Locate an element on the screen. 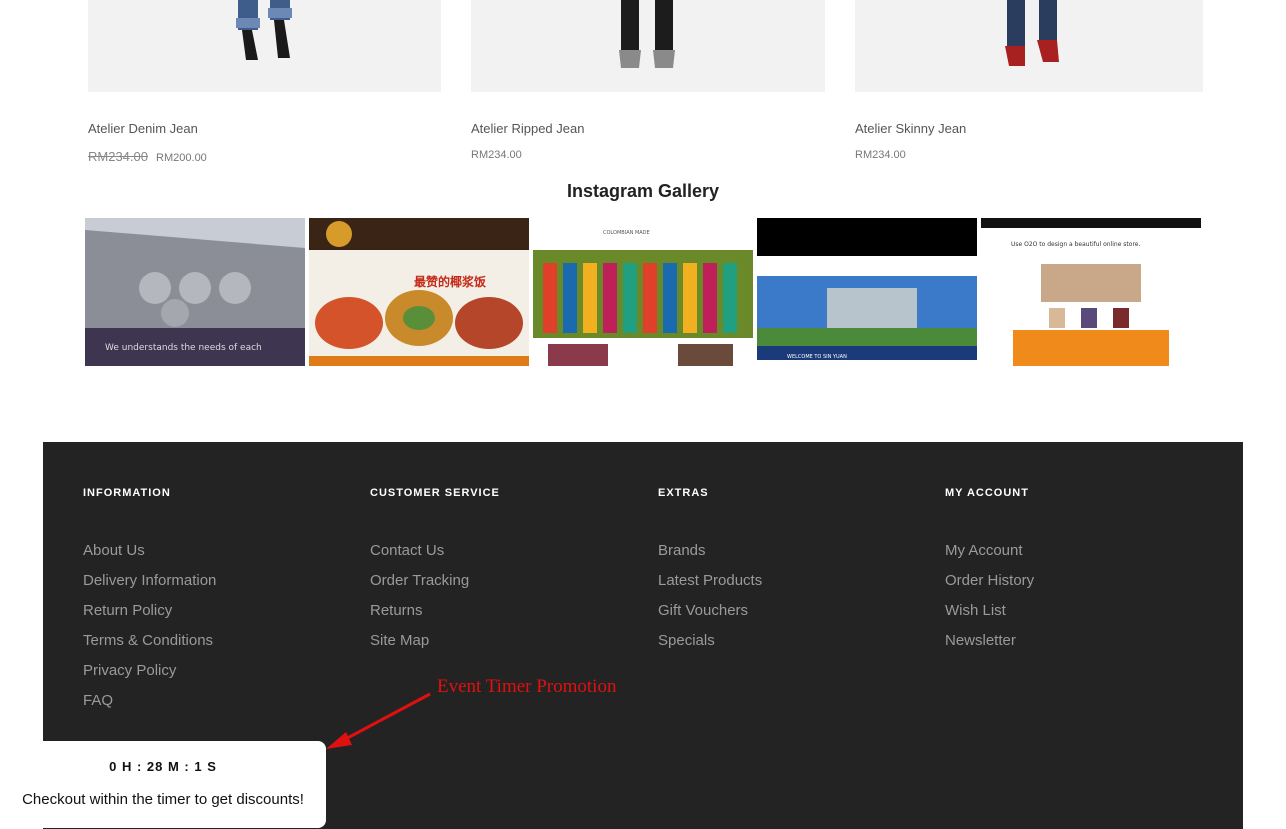 The width and height of the screenshot is (1286, 829). instagram-caption: 最赞的椰浆饭 is located at coordinates (450, 281).